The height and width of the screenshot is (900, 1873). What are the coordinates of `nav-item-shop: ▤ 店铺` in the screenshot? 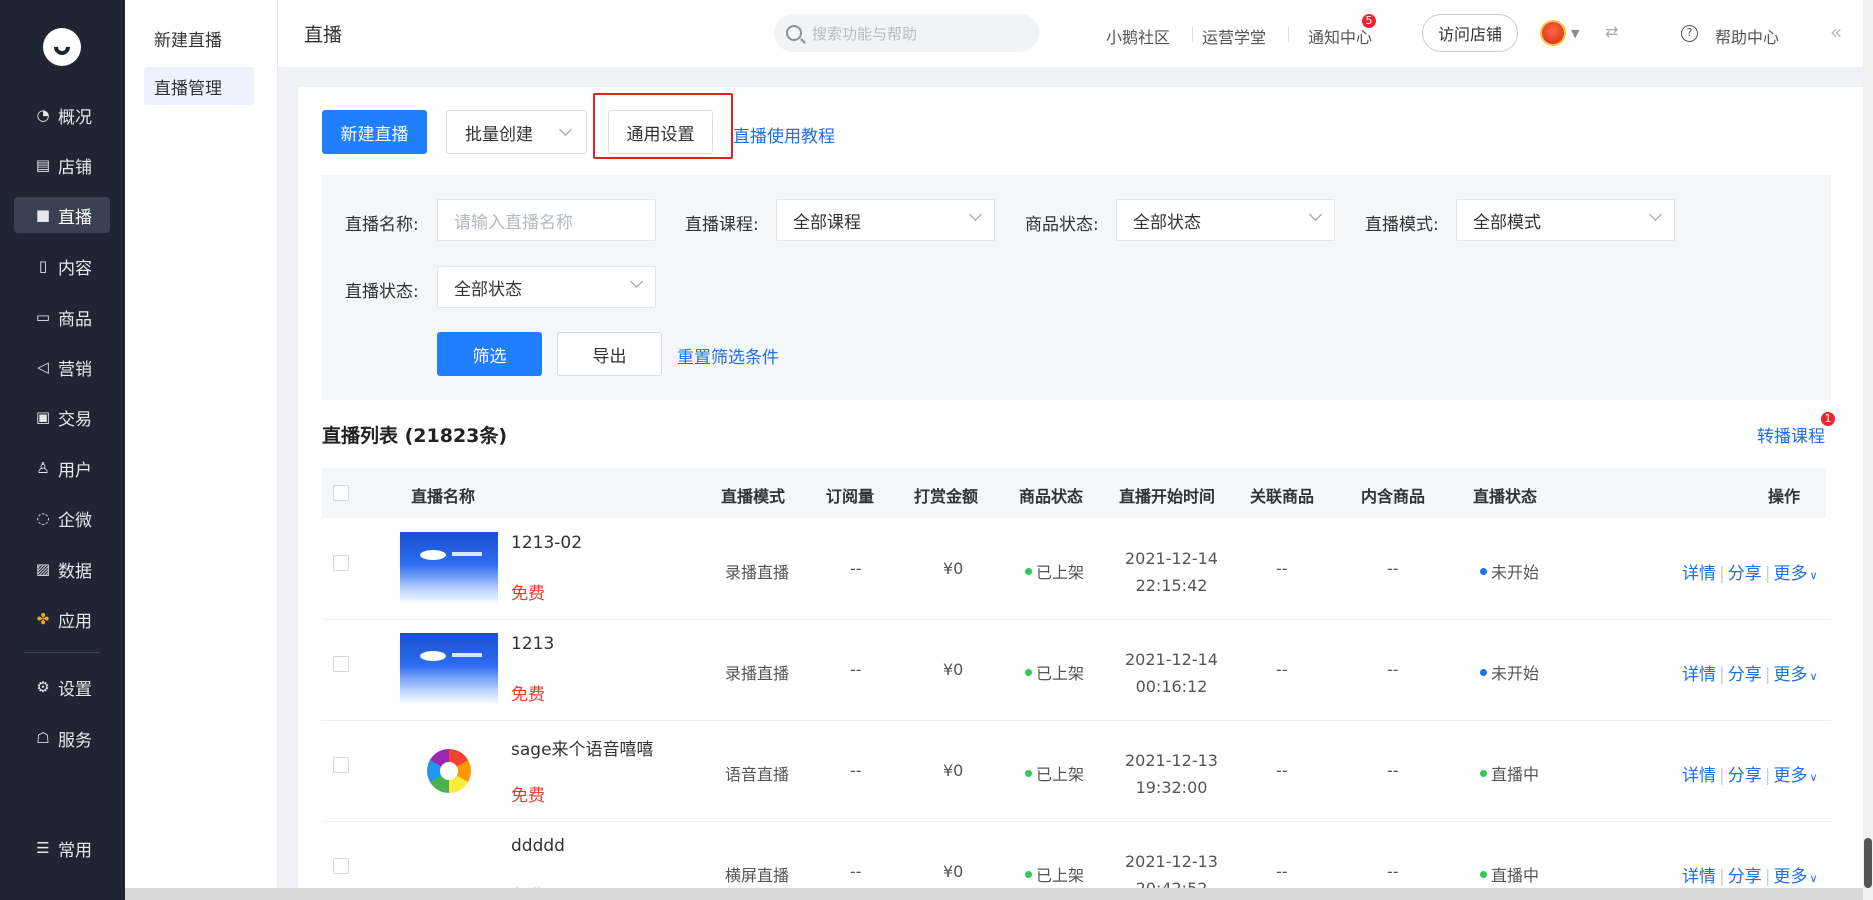 It's located at (62, 165).